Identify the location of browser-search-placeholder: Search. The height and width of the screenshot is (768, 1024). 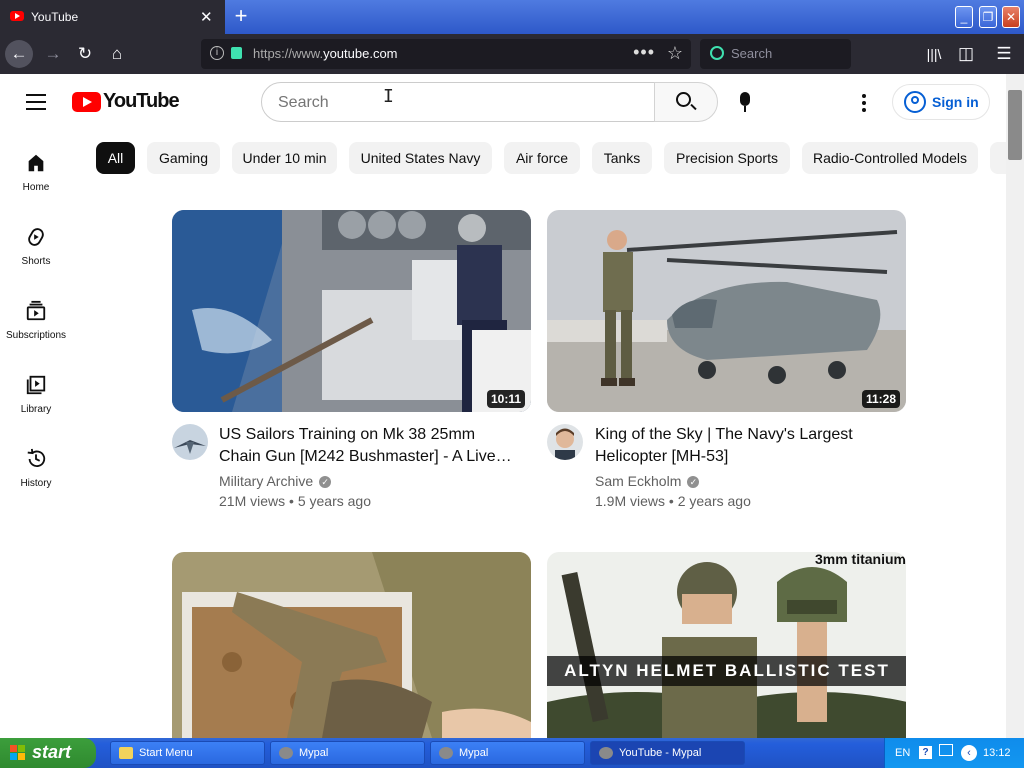
(752, 53).